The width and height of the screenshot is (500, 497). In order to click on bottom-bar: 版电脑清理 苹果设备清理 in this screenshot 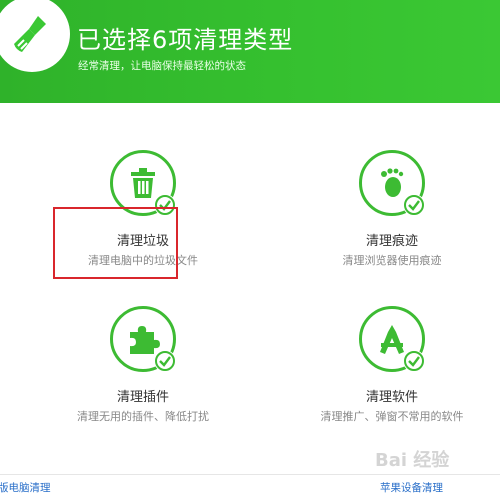, I will do `click(250, 485)`.